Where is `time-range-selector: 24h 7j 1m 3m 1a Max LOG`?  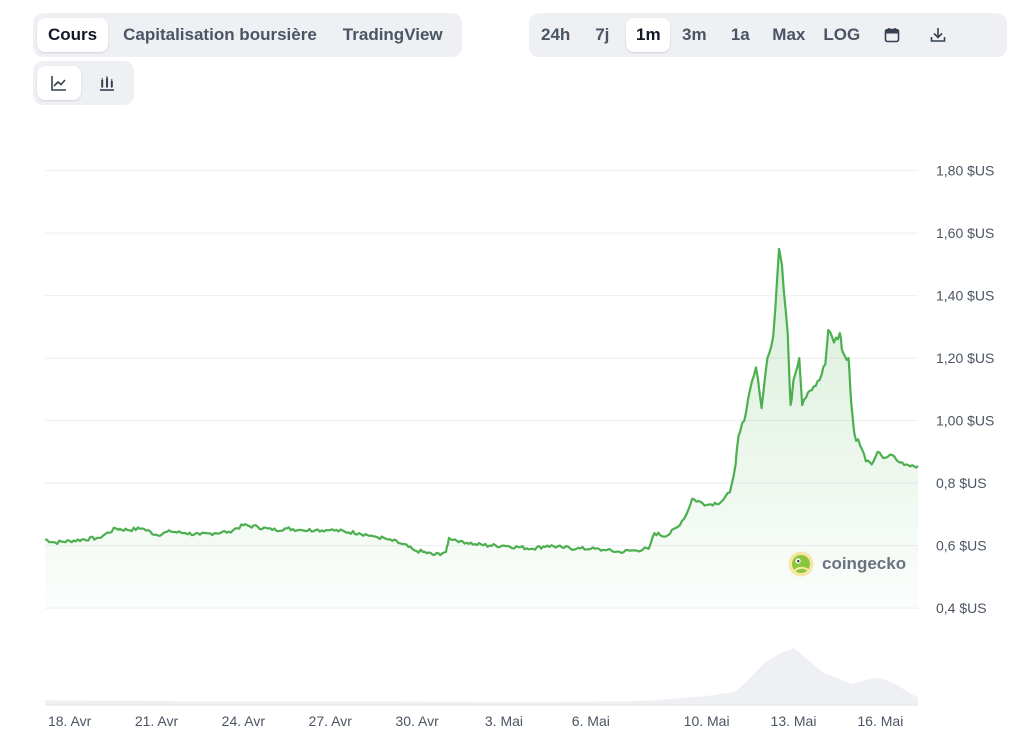
time-range-selector: 24h 7j 1m 3m 1a Max LOG is located at coordinates (768, 35).